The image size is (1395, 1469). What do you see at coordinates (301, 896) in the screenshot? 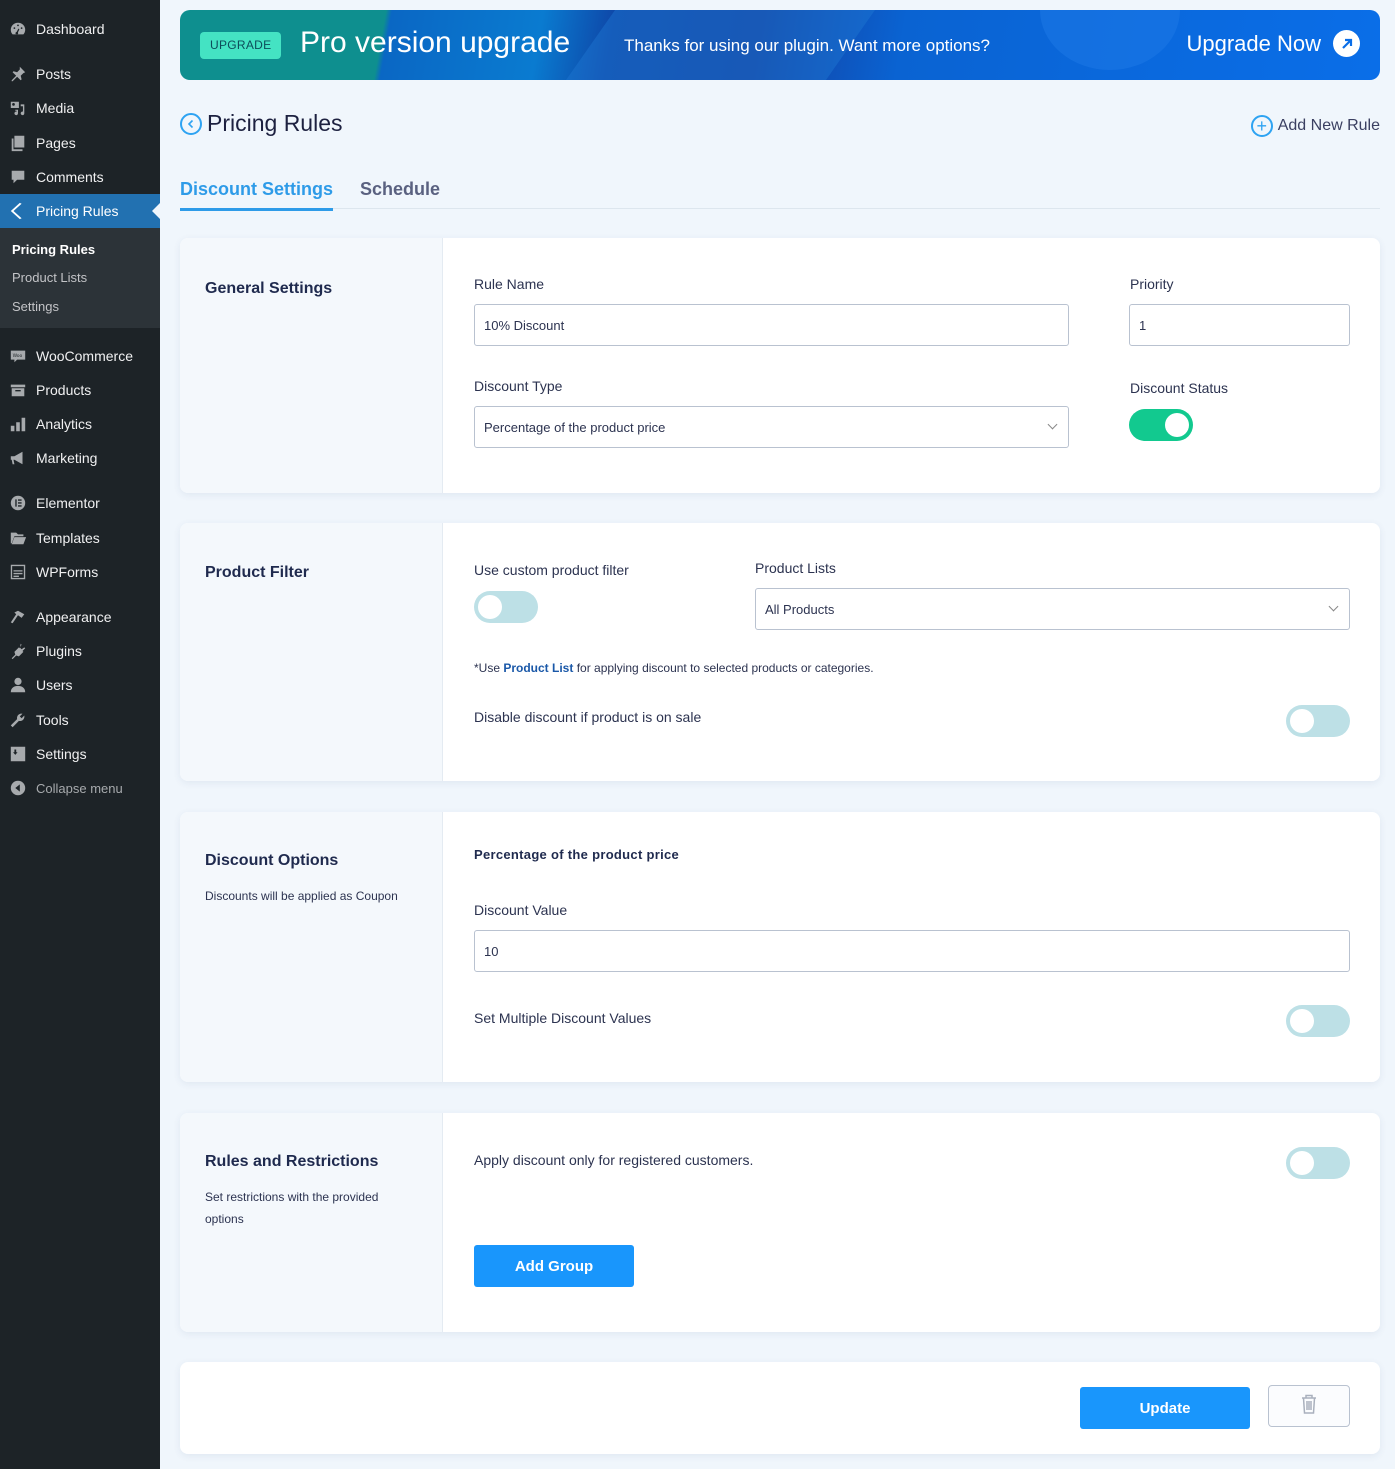
I see `section-description: Discounts will be applied as Coupon` at bounding box center [301, 896].